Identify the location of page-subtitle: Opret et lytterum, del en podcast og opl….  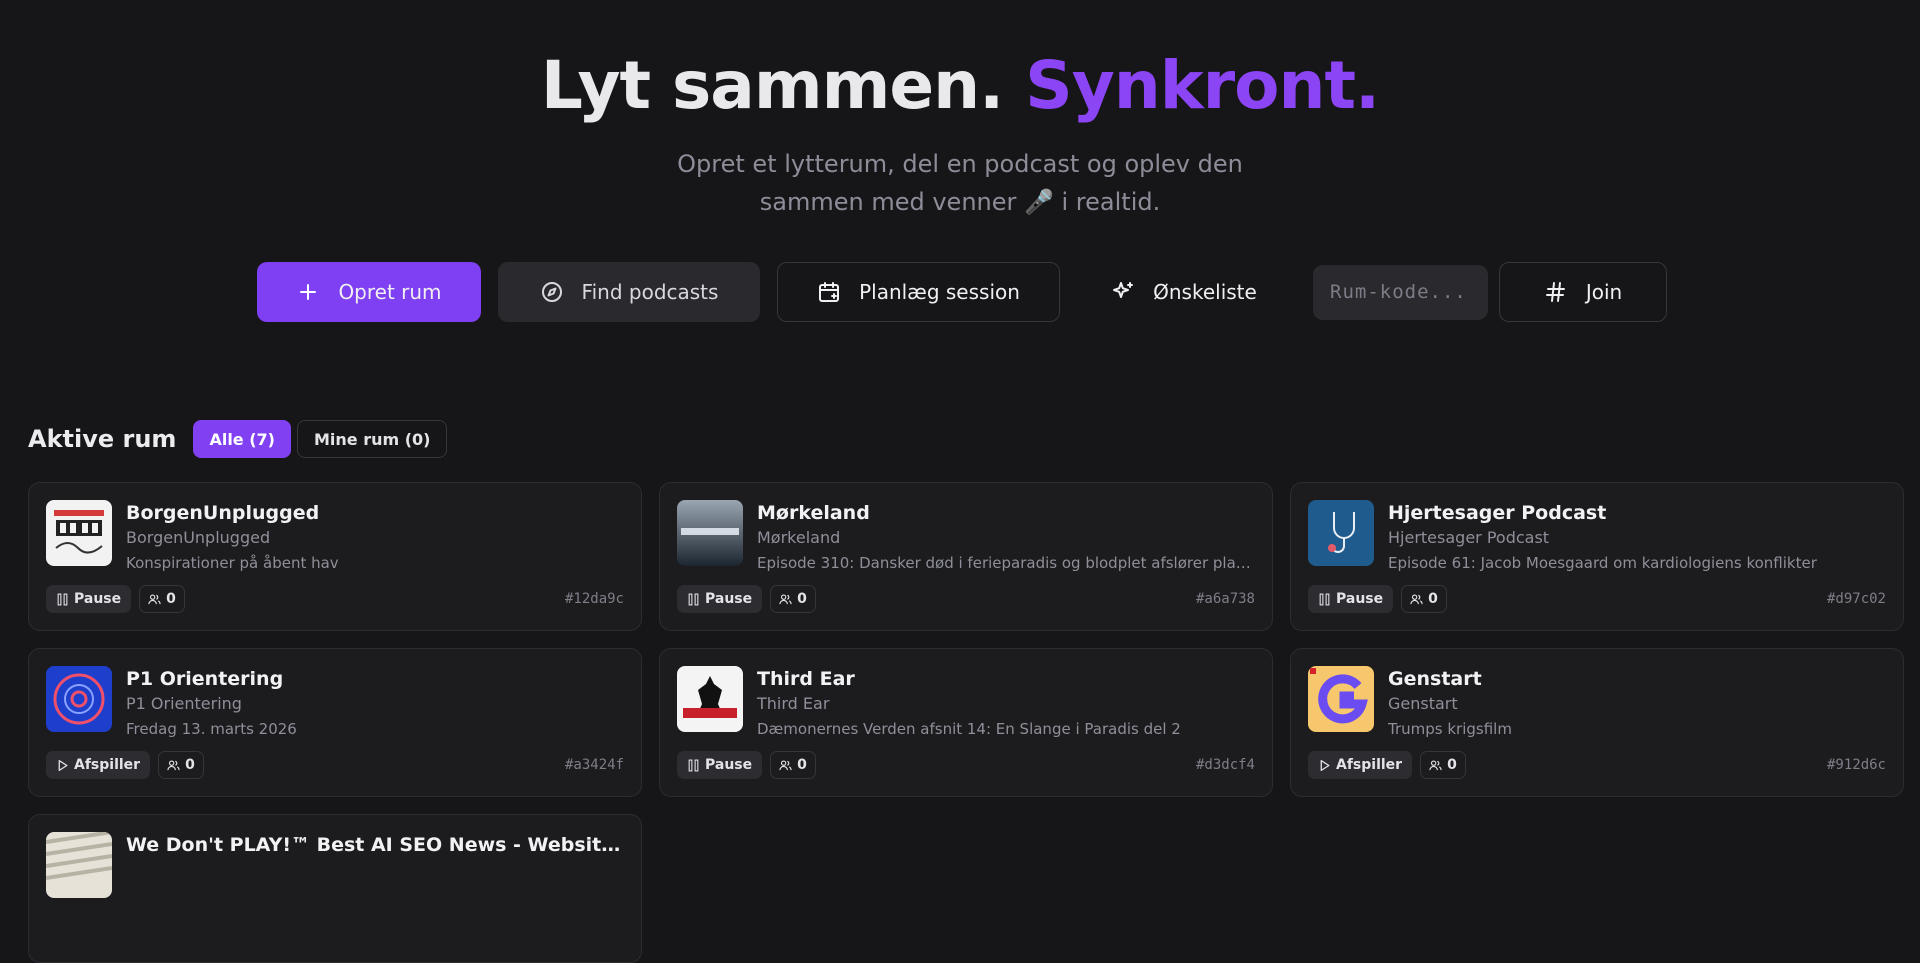
(960, 182).